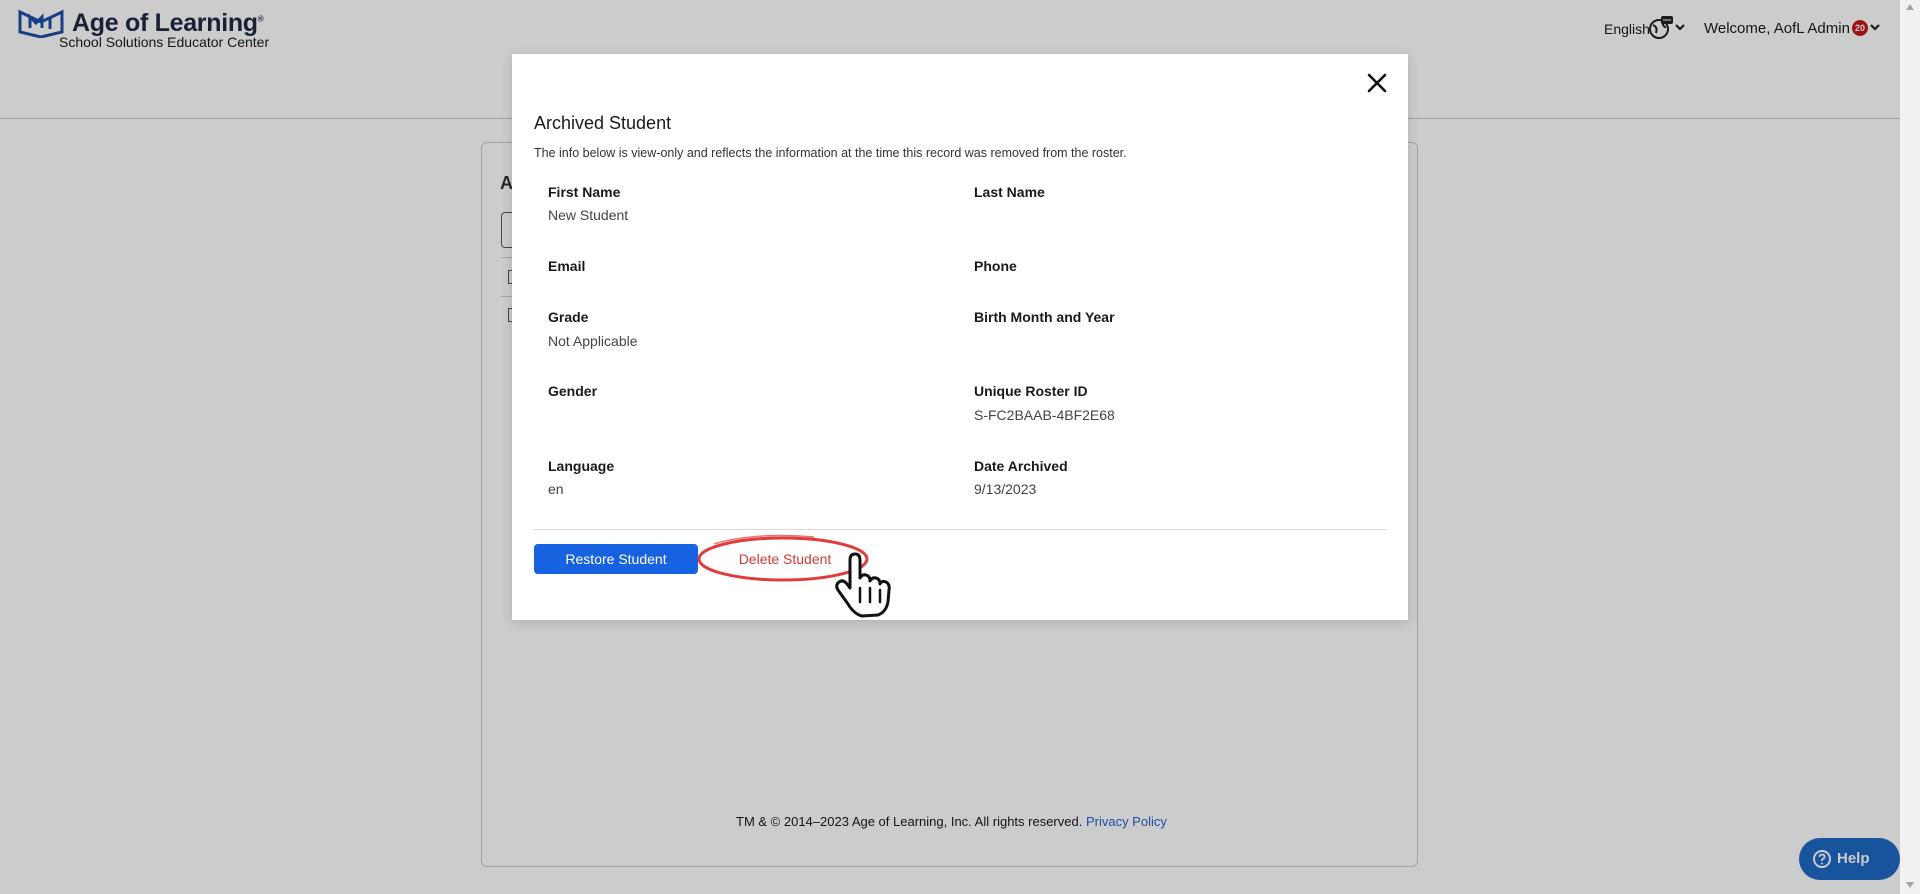 This screenshot has height=894, width=1920. Describe the element at coordinates (593, 341) in the screenshot. I see `grade-value: Not Applicable` at that location.